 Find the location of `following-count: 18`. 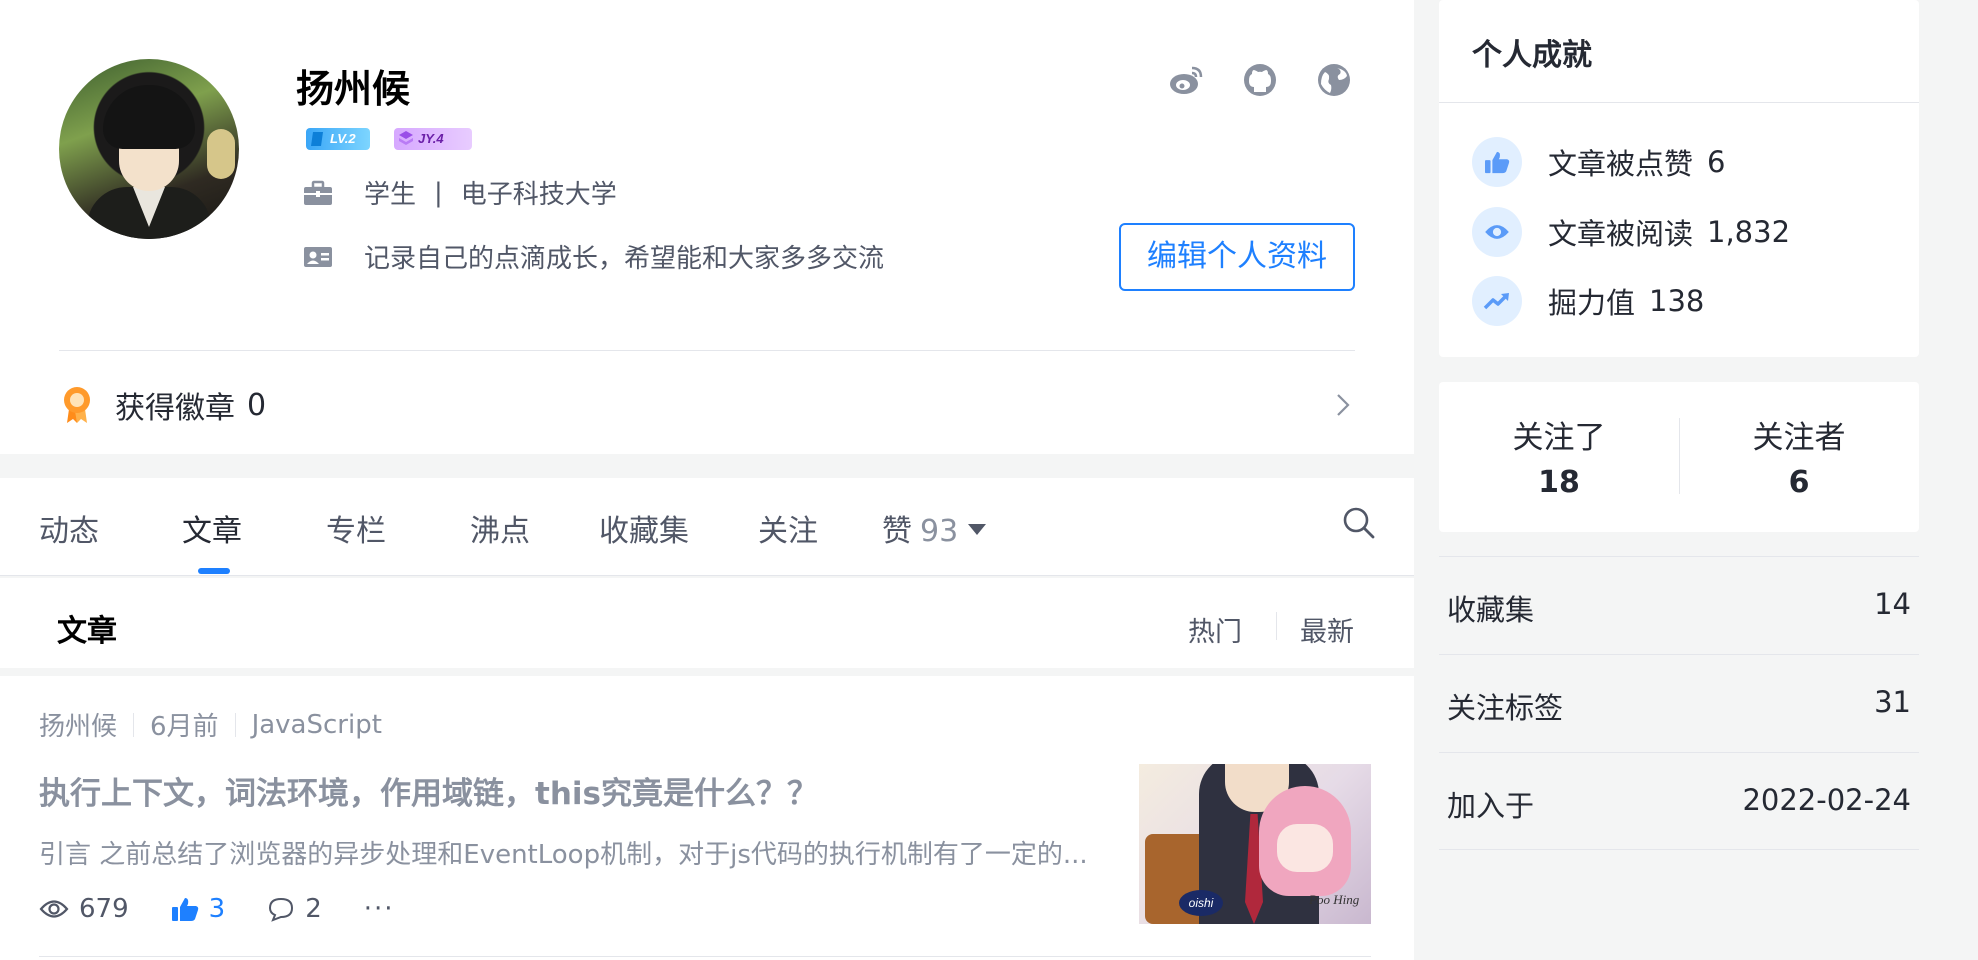

following-count: 18 is located at coordinates (1559, 482).